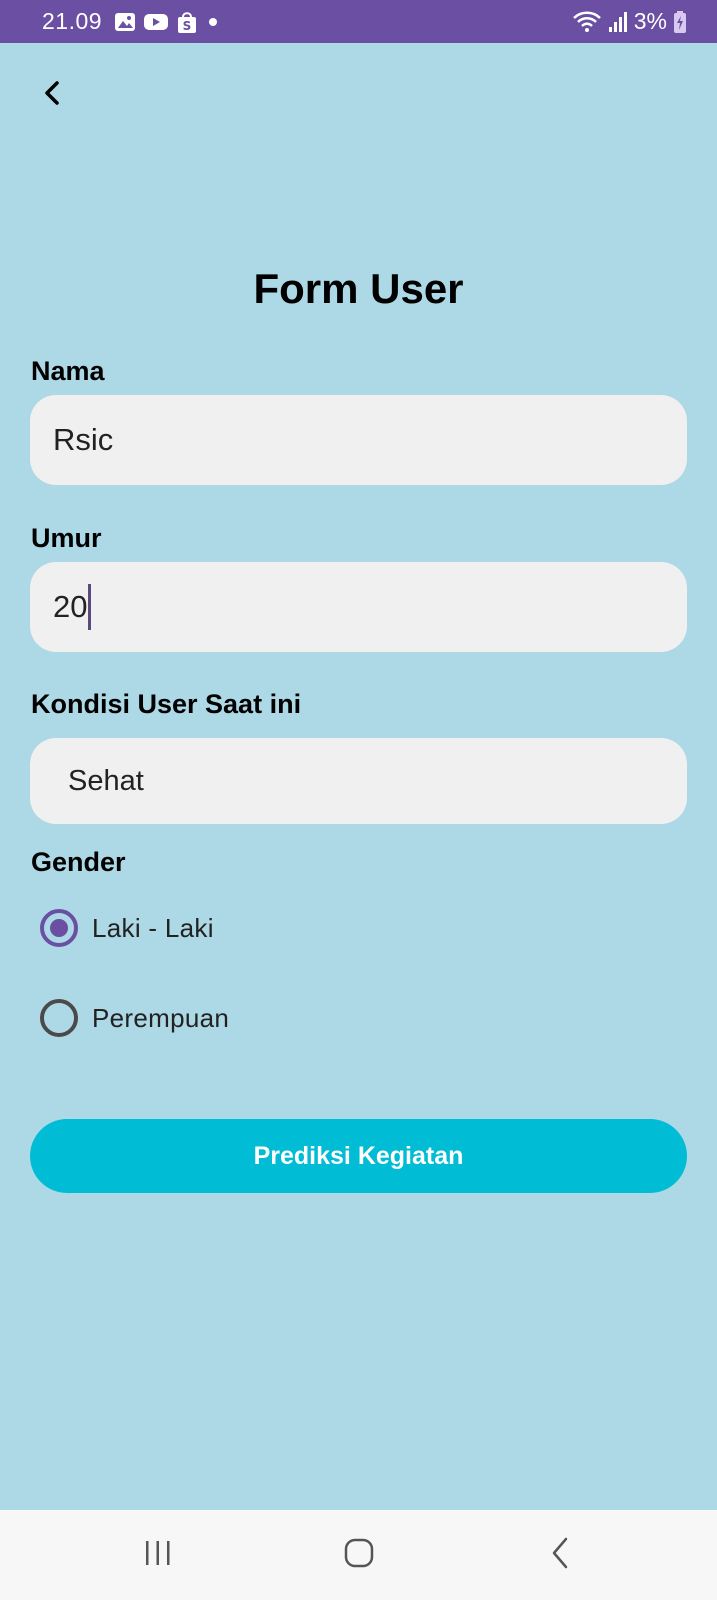  Describe the element at coordinates (156, 22) in the screenshot. I see `youtube-icon` at that location.